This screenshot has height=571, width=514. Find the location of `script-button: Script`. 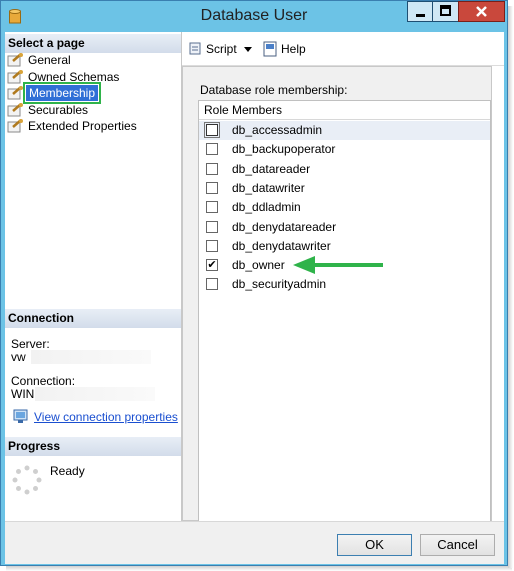

script-button: Script is located at coordinates (219, 49).